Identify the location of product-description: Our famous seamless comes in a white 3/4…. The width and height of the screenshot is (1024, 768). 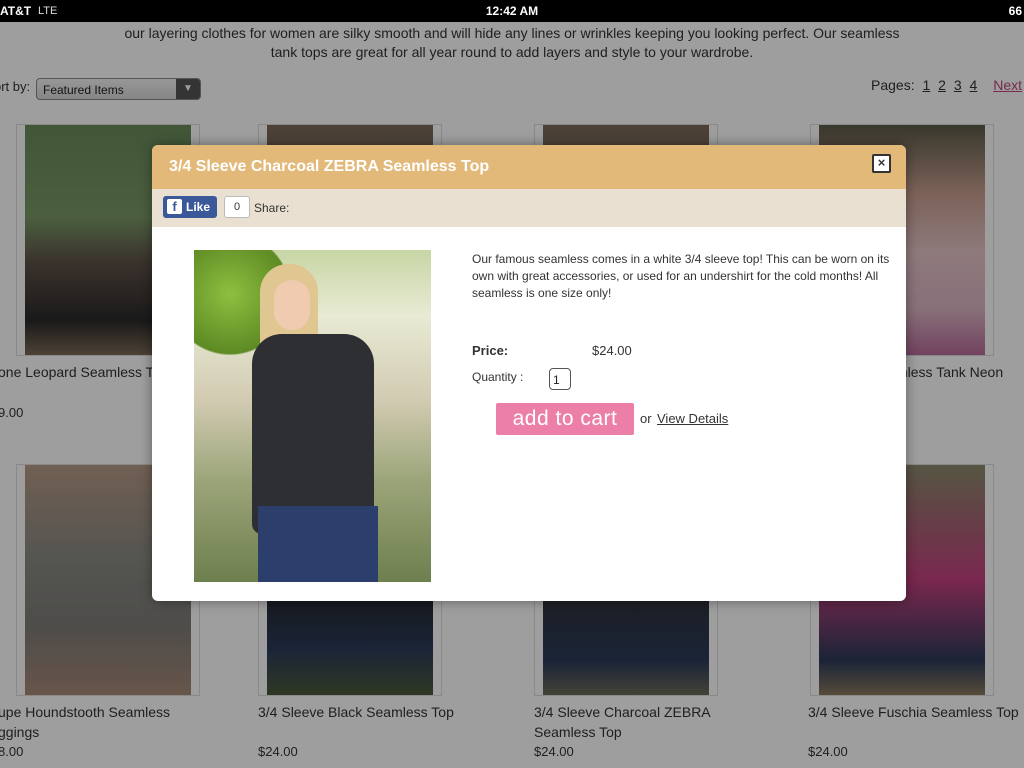
(681, 276).